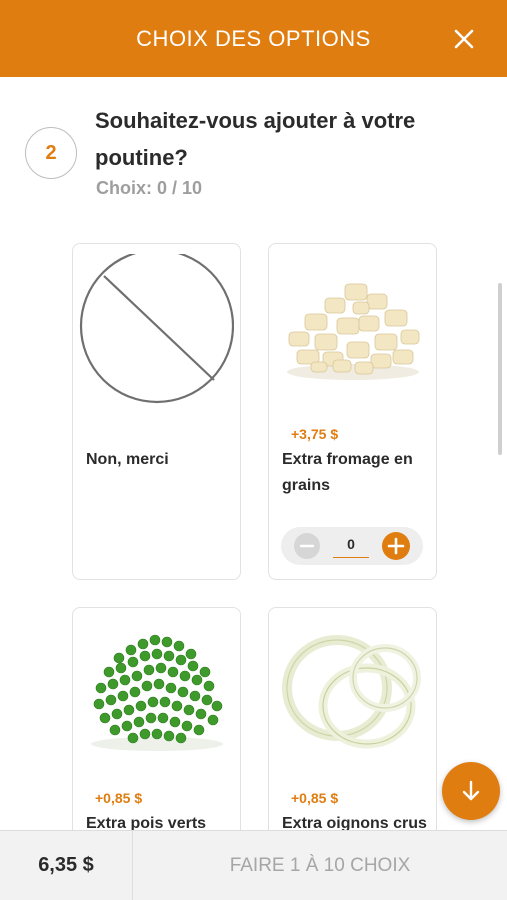 The image size is (507, 900). What do you see at coordinates (315, 434) in the screenshot?
I see `option-price: +3,75 $` at bounding box center [315, 434].